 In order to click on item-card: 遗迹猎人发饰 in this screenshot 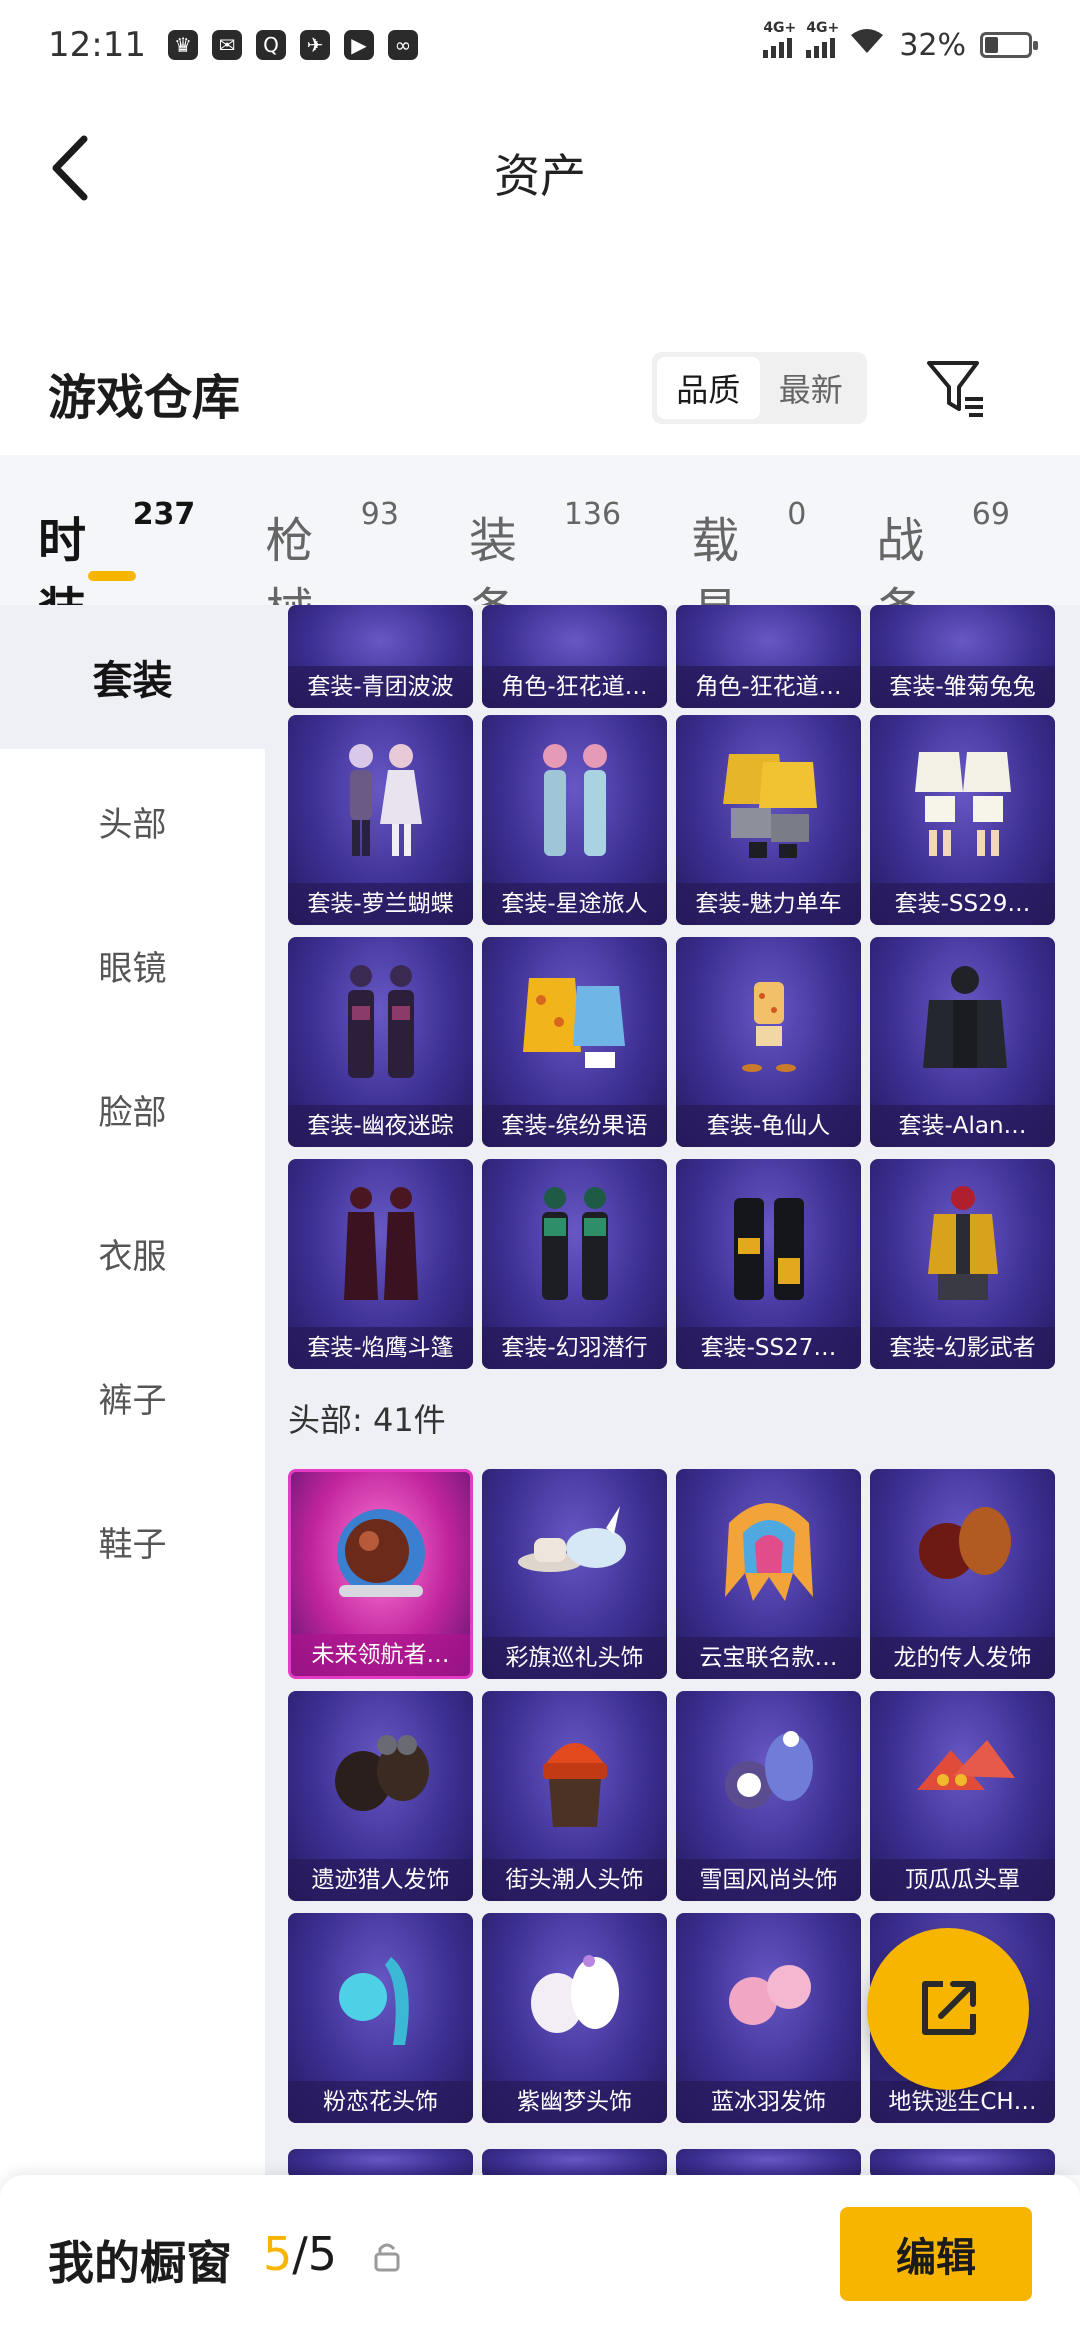, I will do `click(380, 1796)`.